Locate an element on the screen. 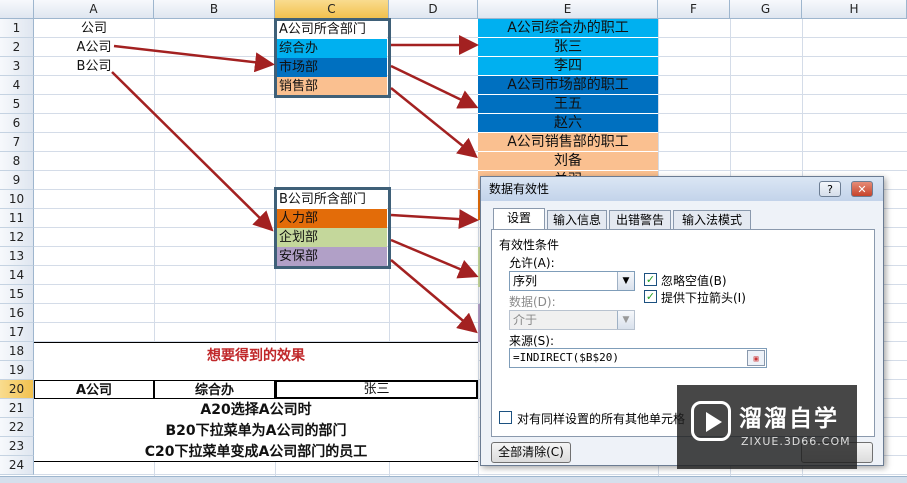 The width and height of the screenshot is (907, 483). tab-error-alert: 出错警告 is located at coordinates (640, 220).